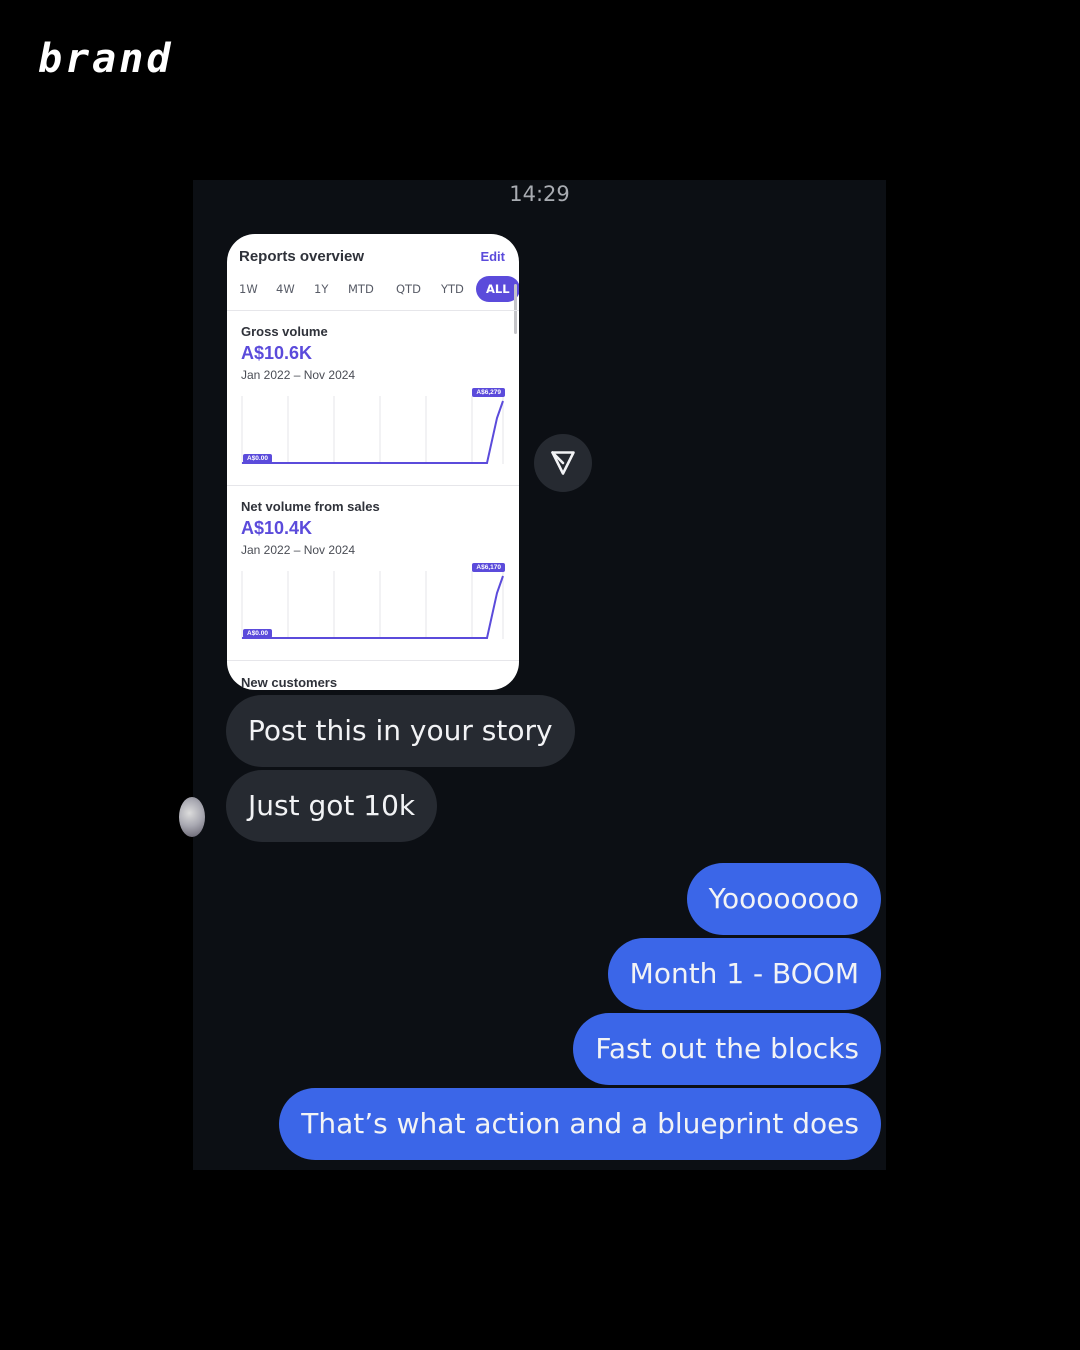  Describe the element at coordinates (284, 331) in the screenshot. I see `gross-volume-title: Gross volume` at that location.